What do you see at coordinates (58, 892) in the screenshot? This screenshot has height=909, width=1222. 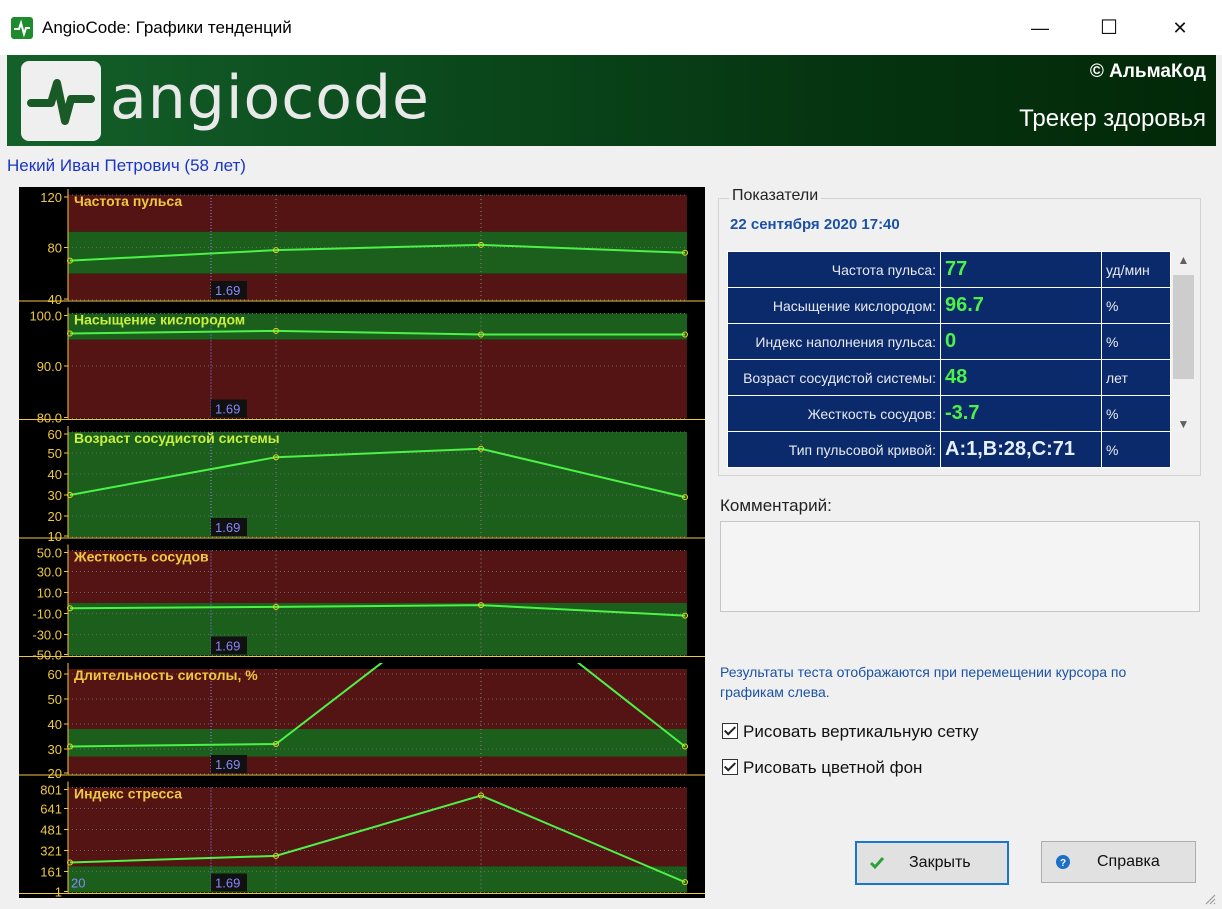 I see `y-tick-label: 1` at bounding box center [58, 892].